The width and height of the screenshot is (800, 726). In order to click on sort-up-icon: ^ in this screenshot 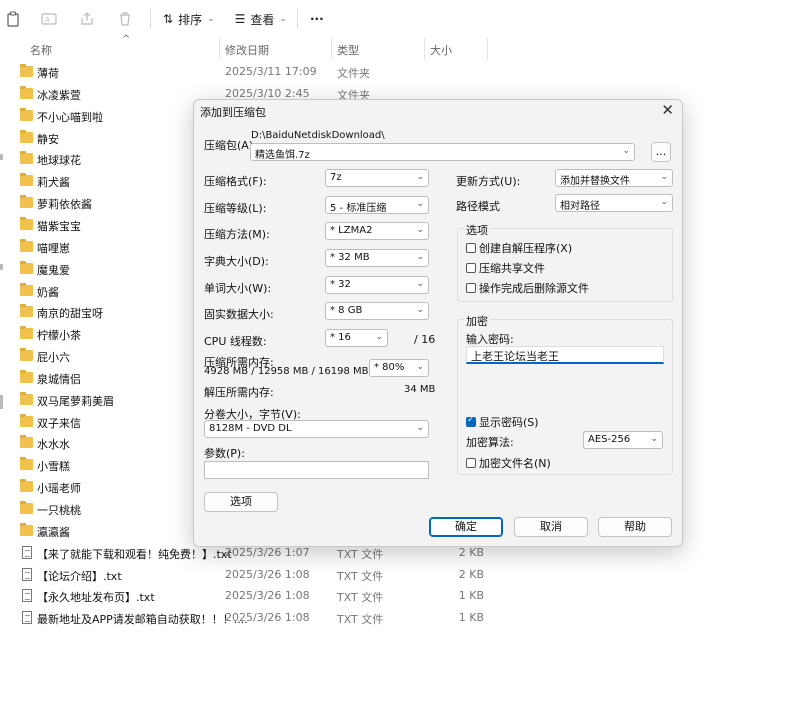, I will do `click(126, 39)`.